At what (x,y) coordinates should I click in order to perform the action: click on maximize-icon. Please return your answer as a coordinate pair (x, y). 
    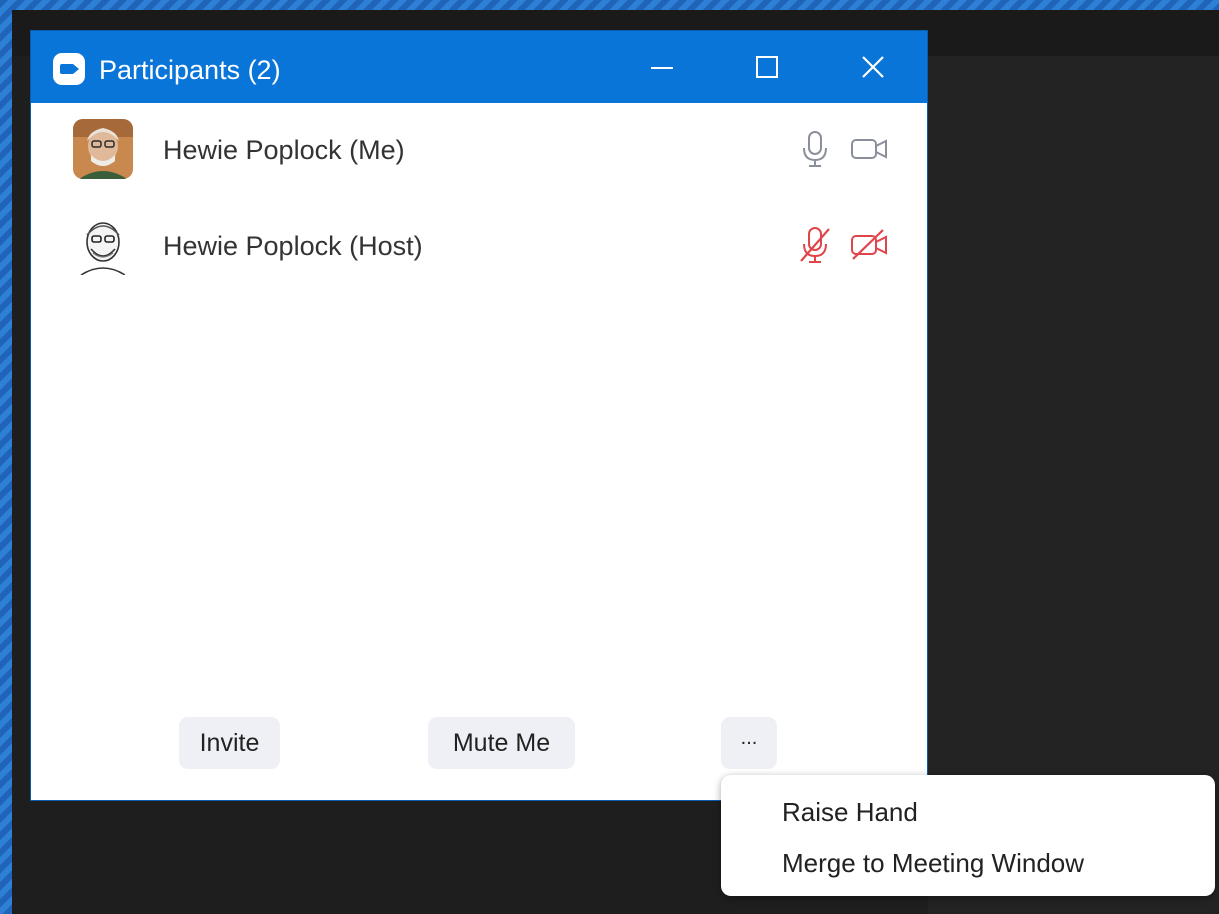
    Looking at the image, I should click on (767, 67).